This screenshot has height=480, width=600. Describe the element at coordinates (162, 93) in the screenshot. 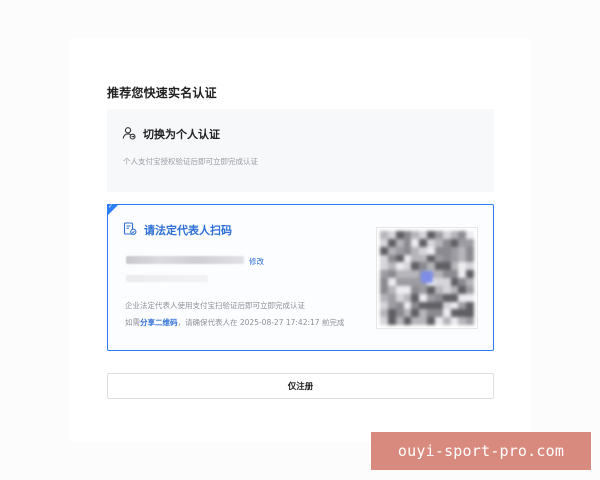

I see `page-title: 推荐您快速实名认证` at that location.